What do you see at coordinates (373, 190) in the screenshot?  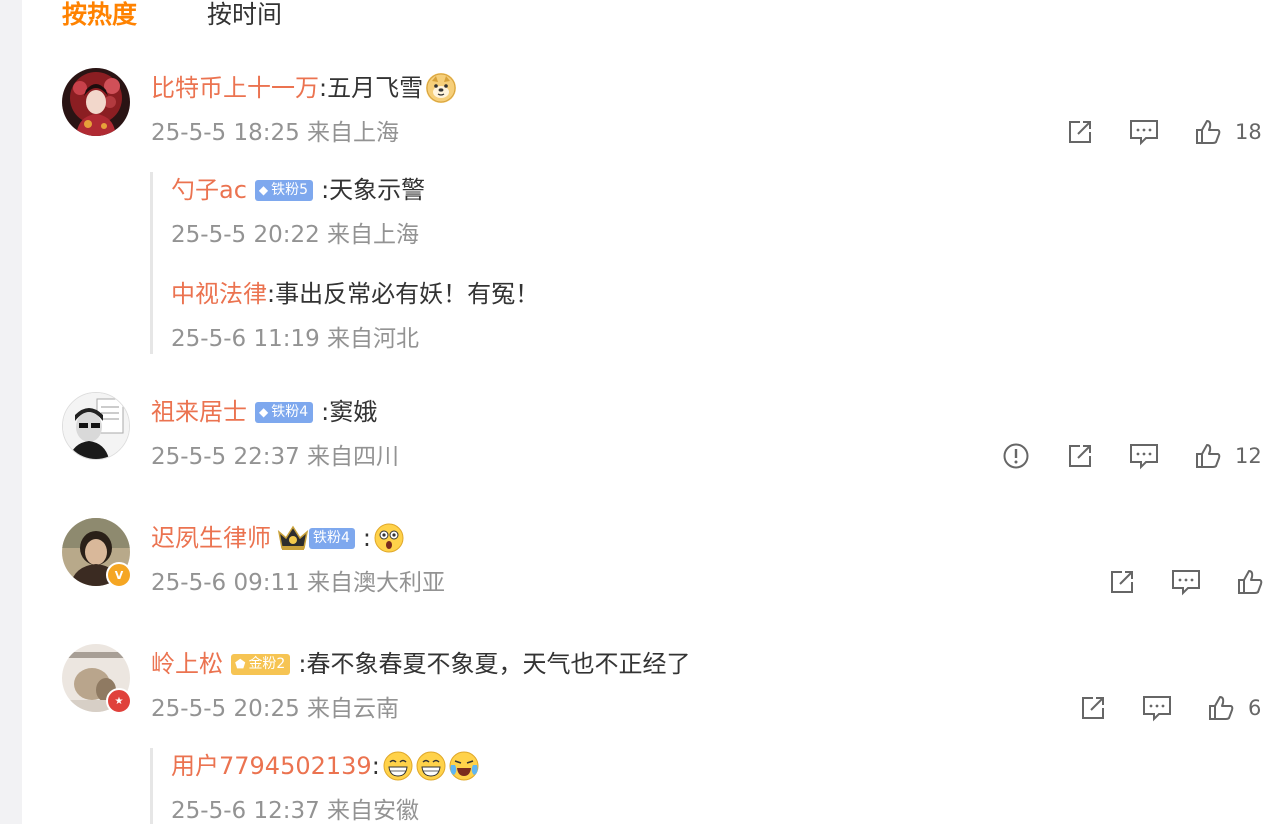 I see `reply-text: :天象示警` at bounding box center [373, 190].